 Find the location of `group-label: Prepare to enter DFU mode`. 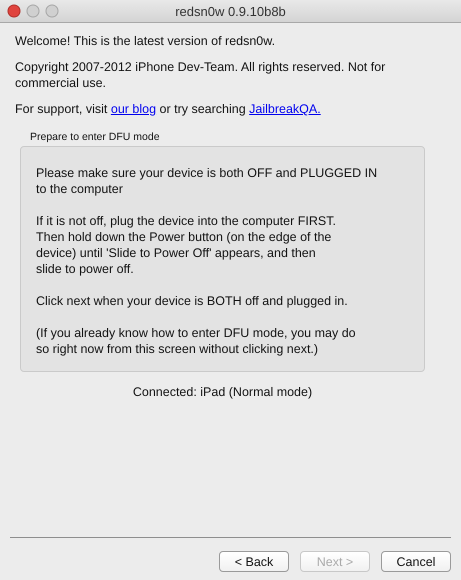

group-label: Prepare to enter DFU mode is located at coordinates (95, 137).